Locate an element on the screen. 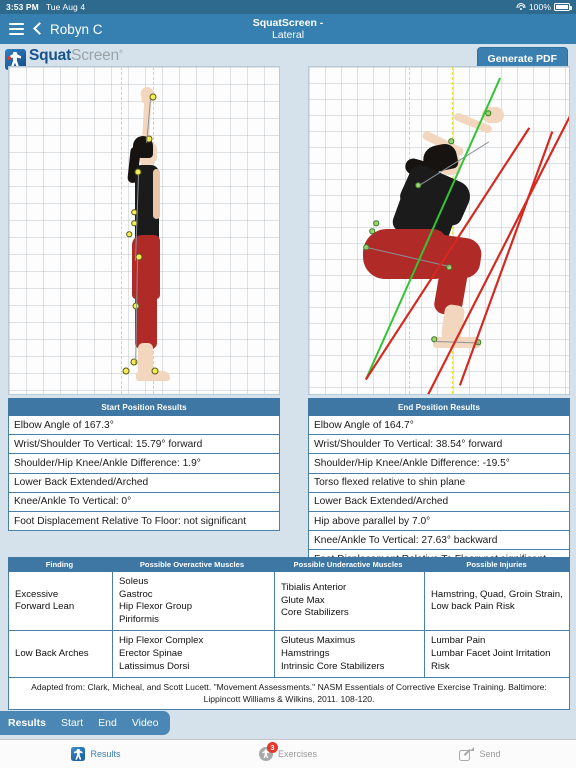  logo-registered-mark: ® is located at coordinates (120, 52).